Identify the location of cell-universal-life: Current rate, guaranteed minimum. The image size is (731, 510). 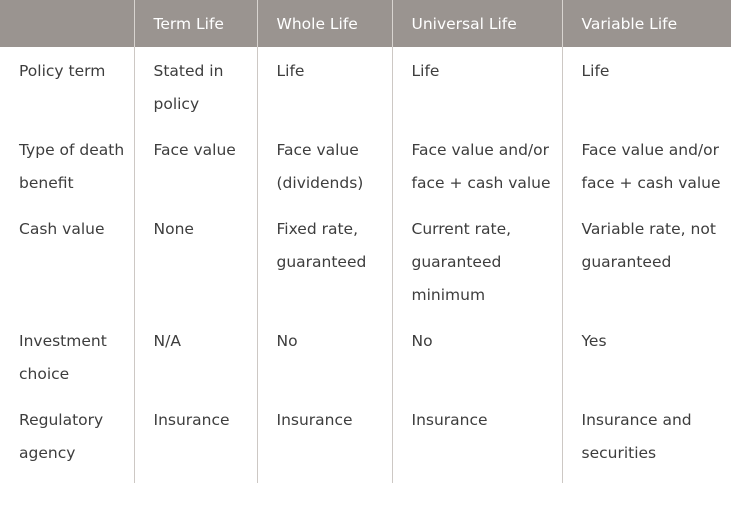
(476, 269).